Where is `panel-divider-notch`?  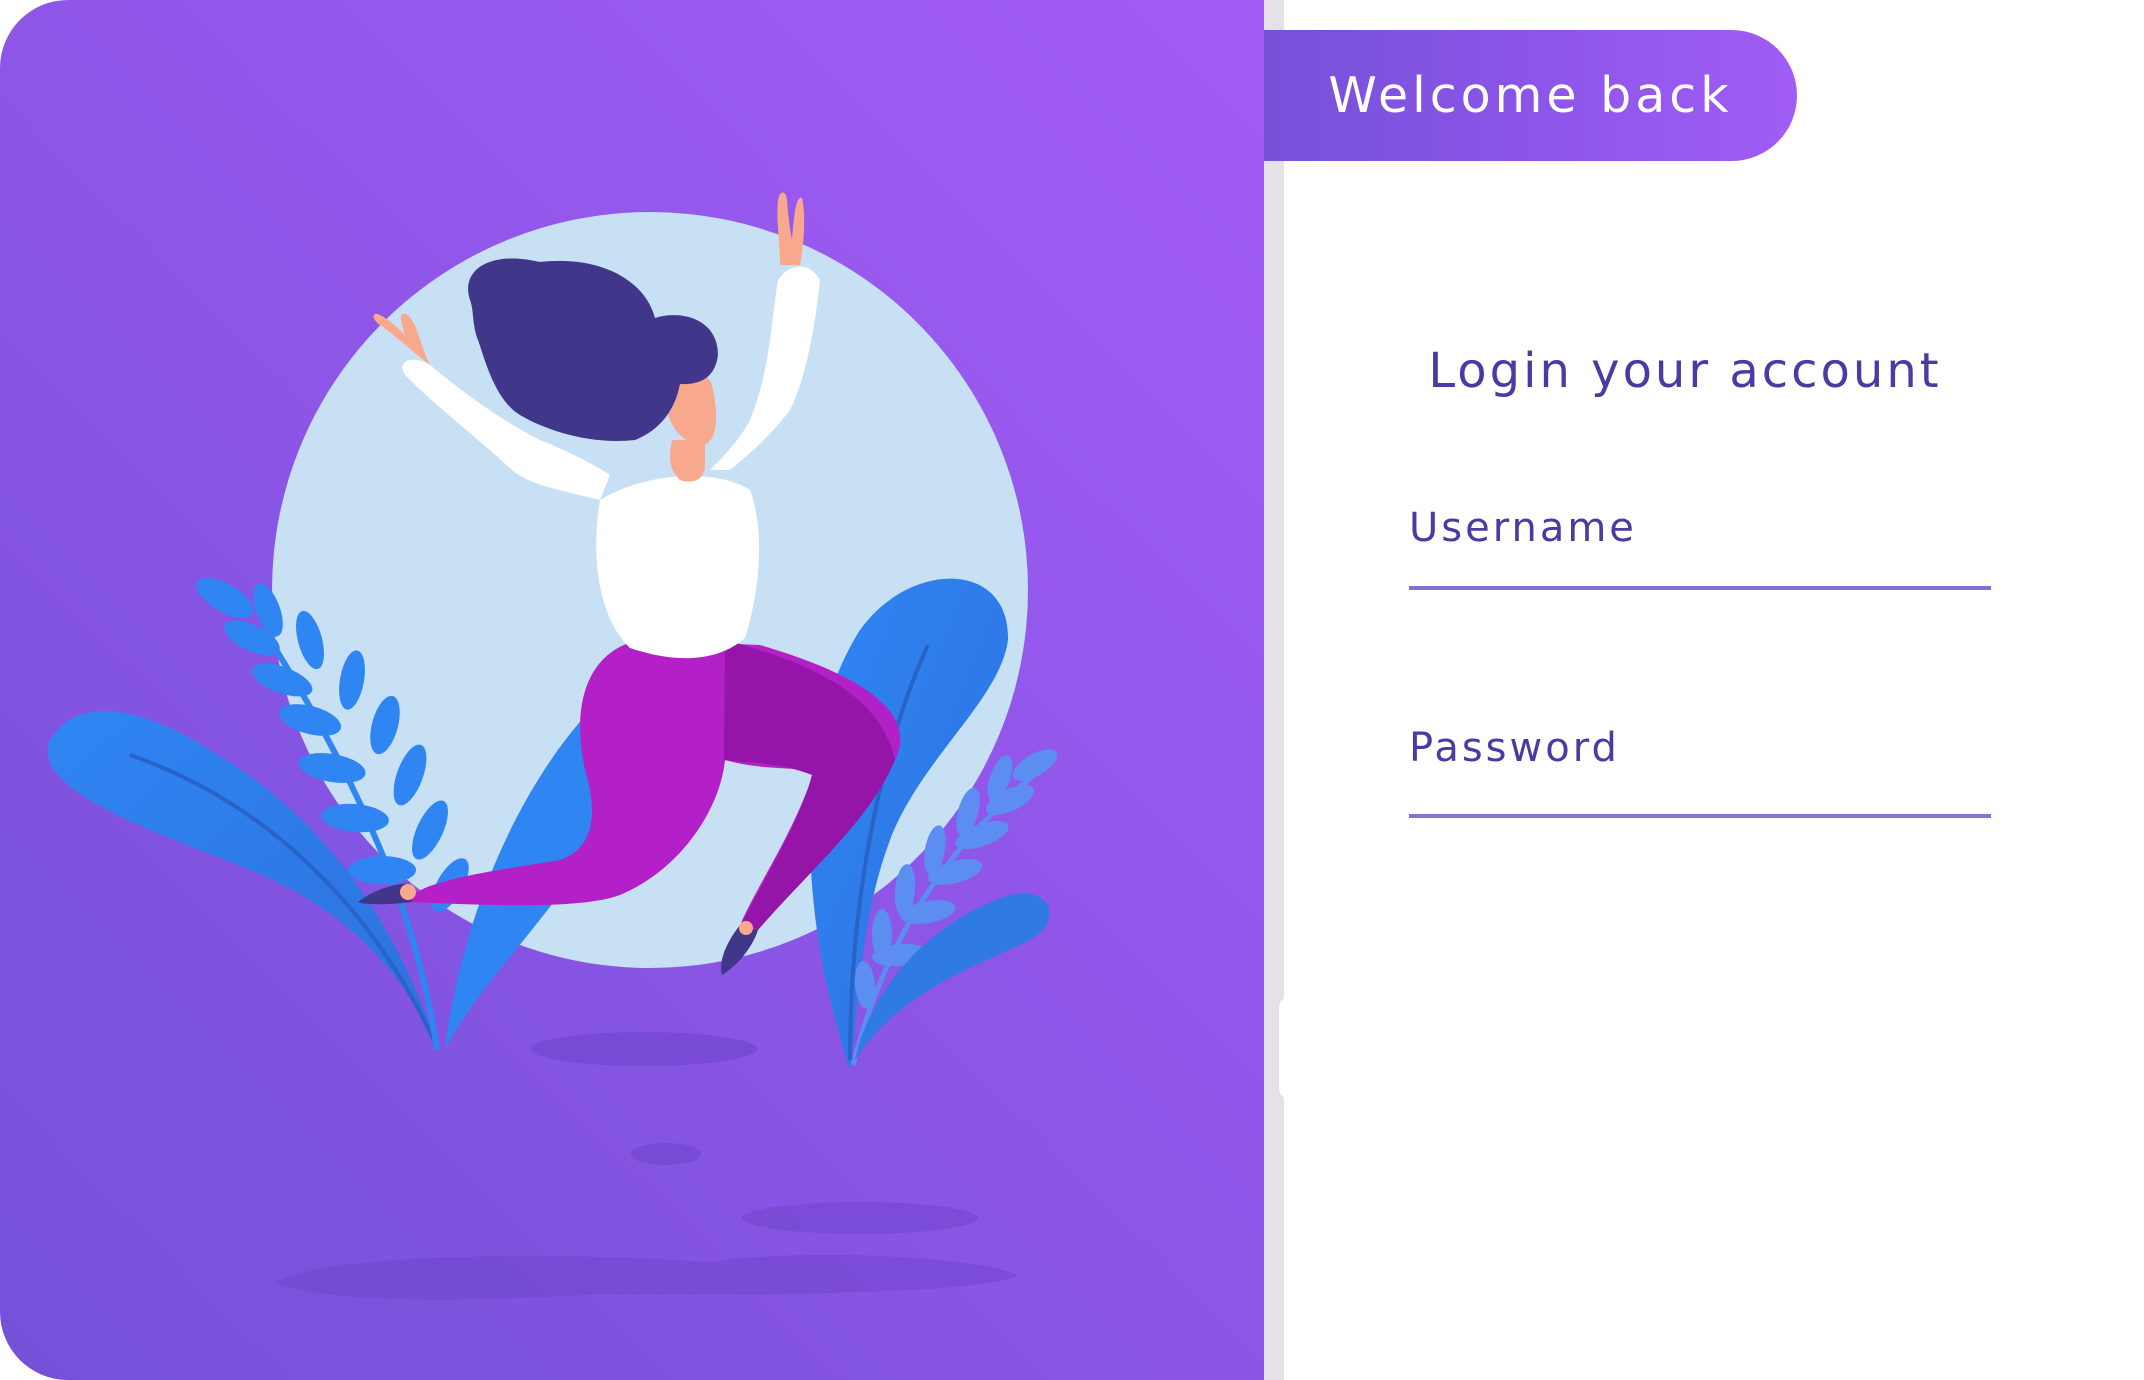 panel-divider-notch is located at coordinates (1288, 1048).